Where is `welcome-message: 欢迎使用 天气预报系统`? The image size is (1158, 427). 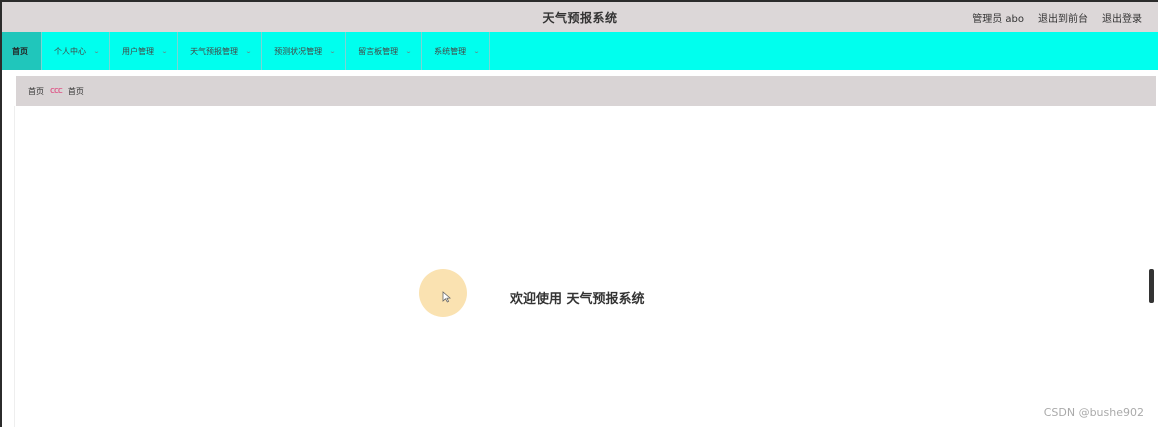
welcome-message: 欢迎使用 天气预报系统 is located at coordinates (577, 299).